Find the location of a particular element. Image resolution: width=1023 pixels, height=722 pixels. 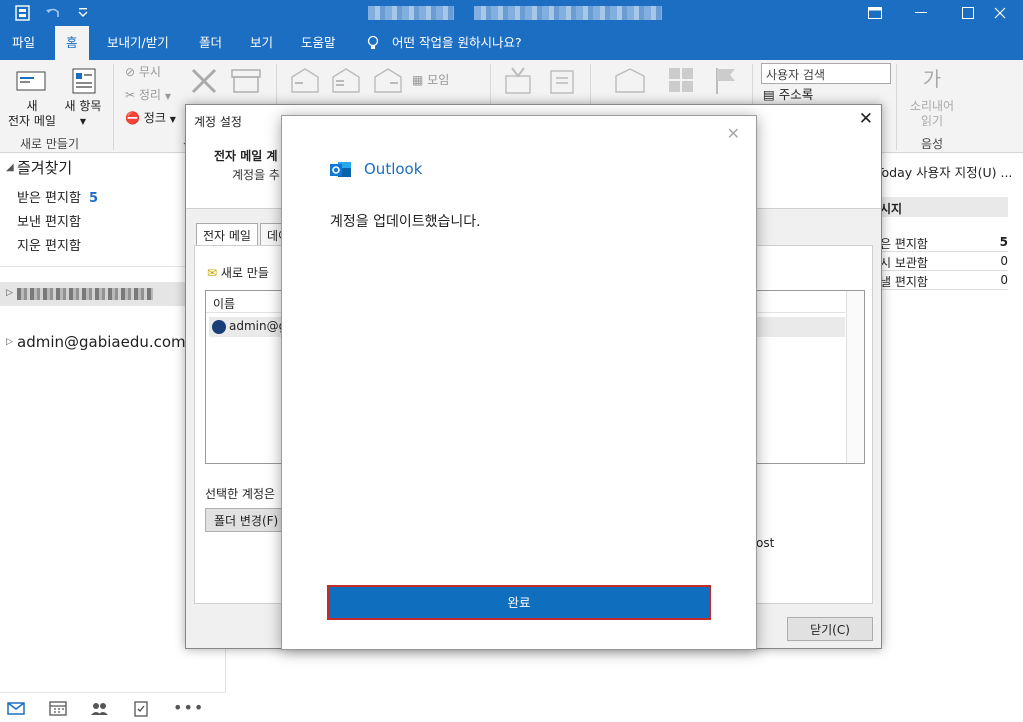

default-check-icon is located at coordinates (219, 327).